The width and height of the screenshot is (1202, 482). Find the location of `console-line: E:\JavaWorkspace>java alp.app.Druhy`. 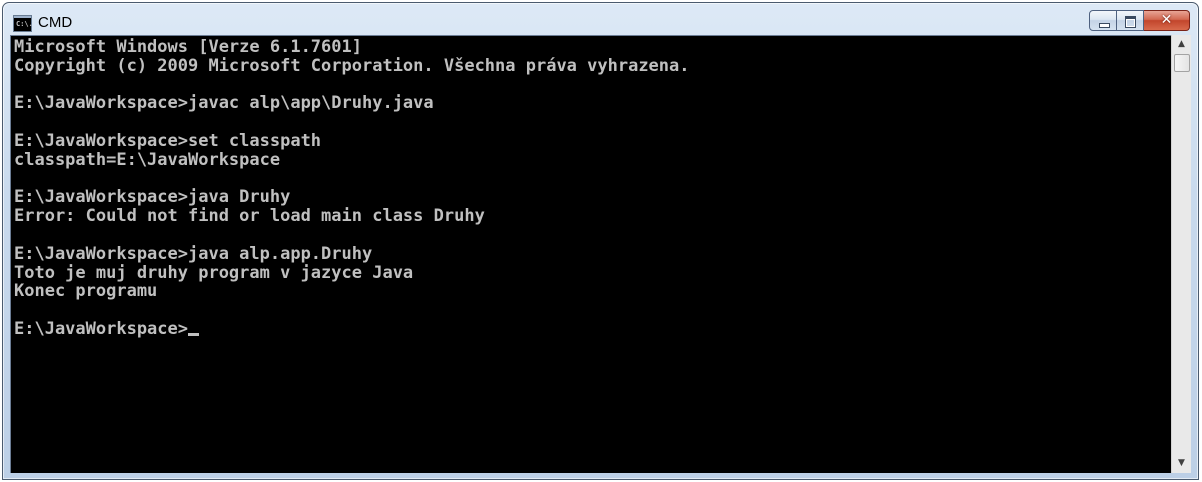

console-line: E:\JavaWorkspace>java alp.app.Druhy is located at coordinates (193, 253).